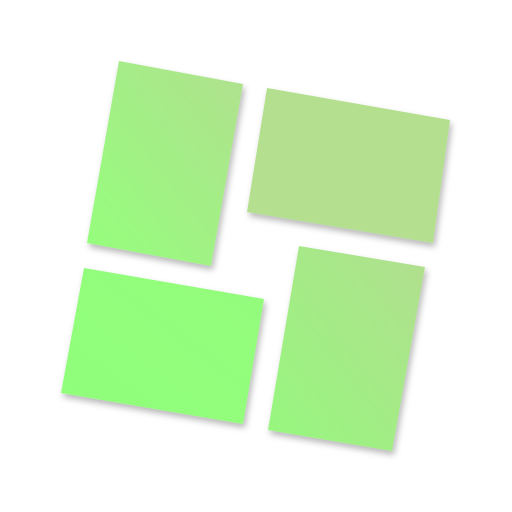 Image resolution: width=512 pixels, height=512 pixels. What do you see at coordinates (162, 346) in the screenshot?
I see `tile-bottom-left` at bounding box center [162, 346].